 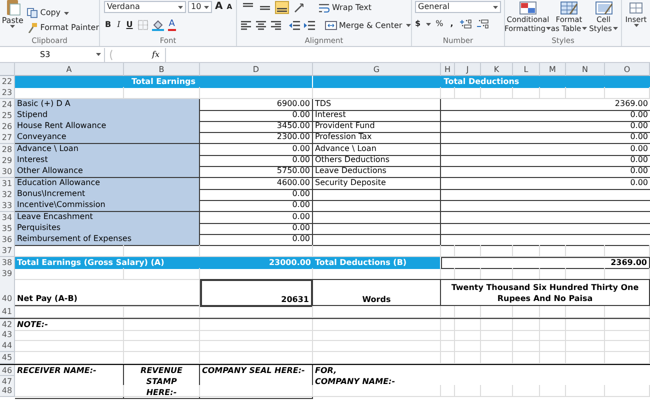 I want to click on company-seal-label: COMPANY SEAL HERE:-, so click(x=256, y=381).